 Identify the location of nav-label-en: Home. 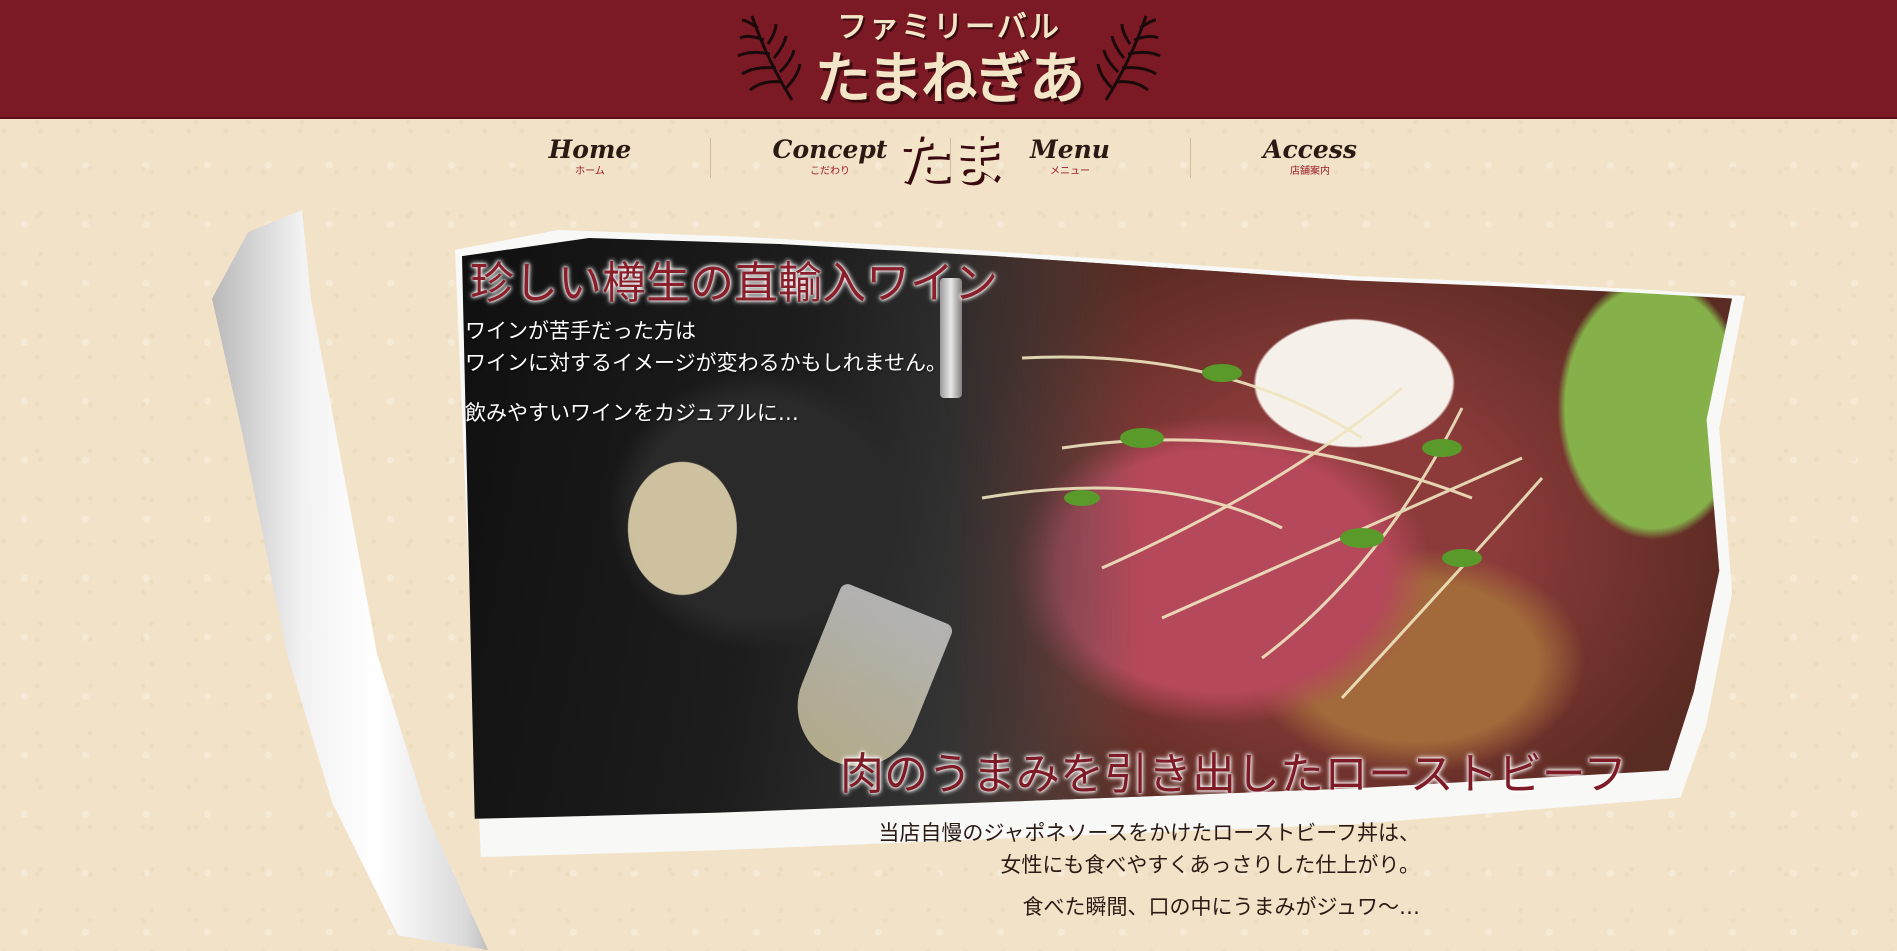
(590, 149).